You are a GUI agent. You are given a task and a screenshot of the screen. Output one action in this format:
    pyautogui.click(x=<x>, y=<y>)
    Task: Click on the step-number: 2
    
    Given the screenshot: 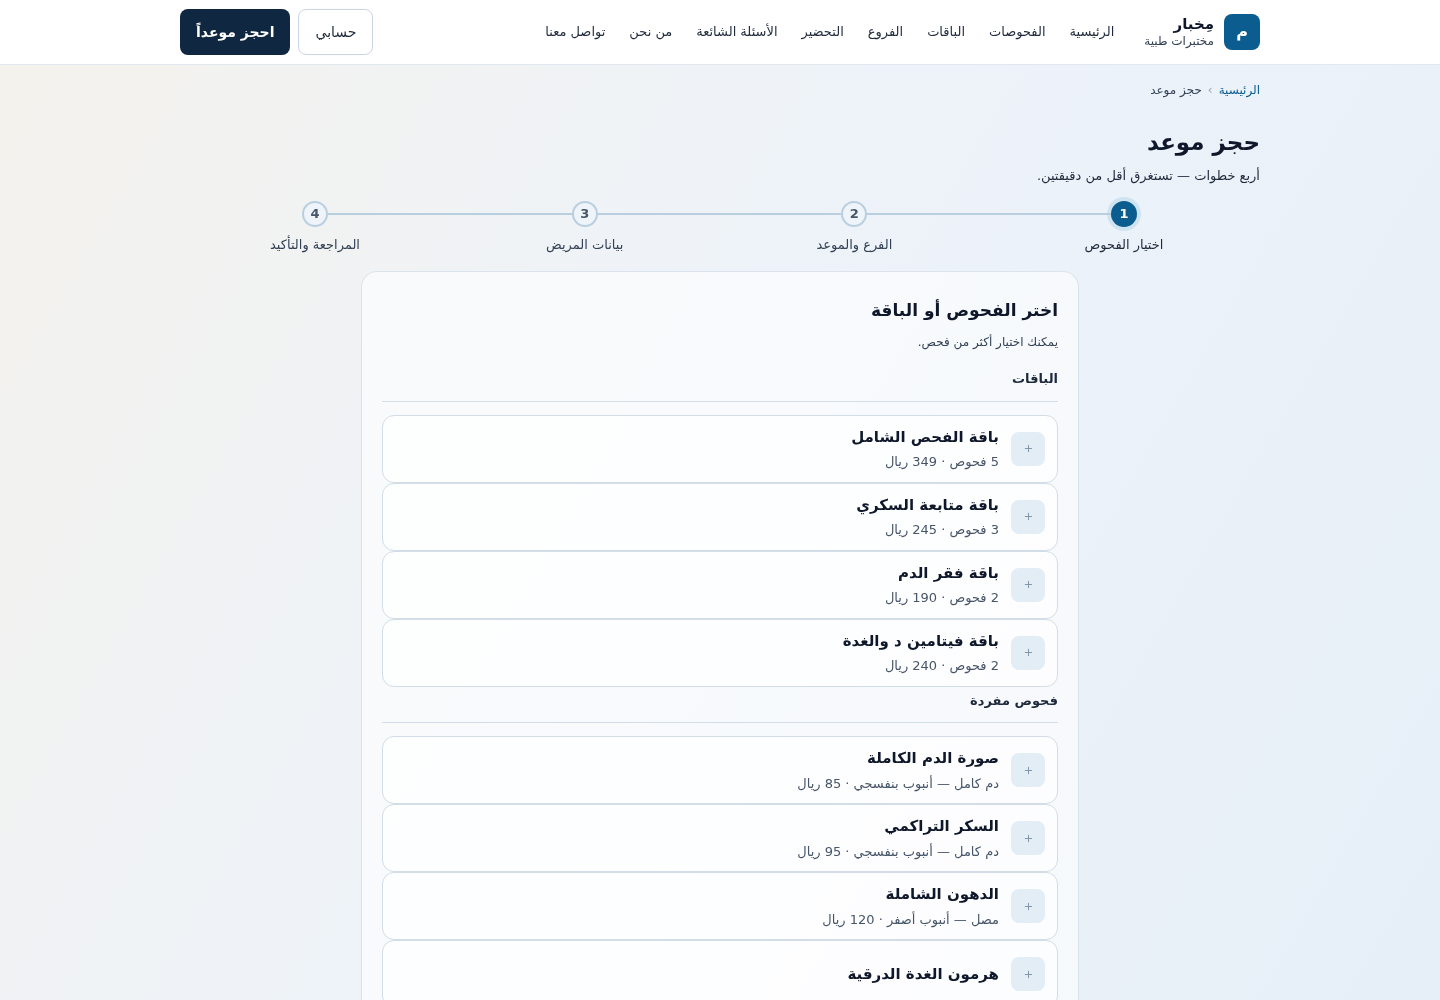 What is the action you would take?
    pyautogui.click(x=854, y=214)
    